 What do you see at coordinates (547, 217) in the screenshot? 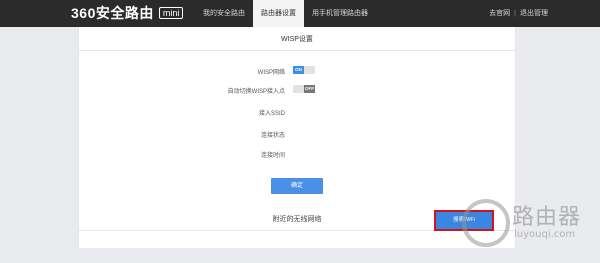
I see `watermark-text: 路由器` at bounding box center [547, 217].